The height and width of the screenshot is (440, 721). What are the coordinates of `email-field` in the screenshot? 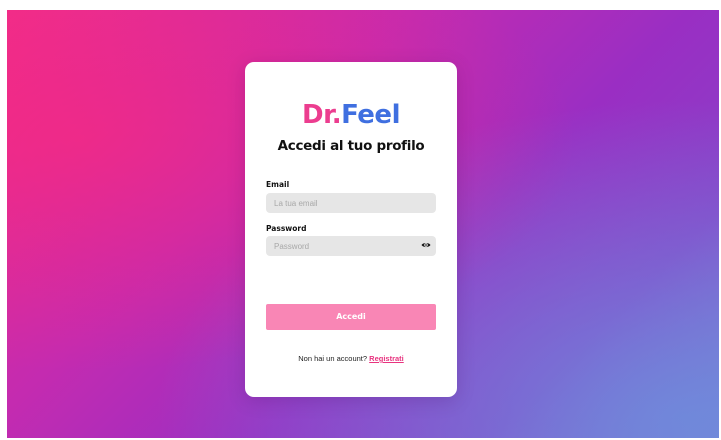 It's located at (351, 203).